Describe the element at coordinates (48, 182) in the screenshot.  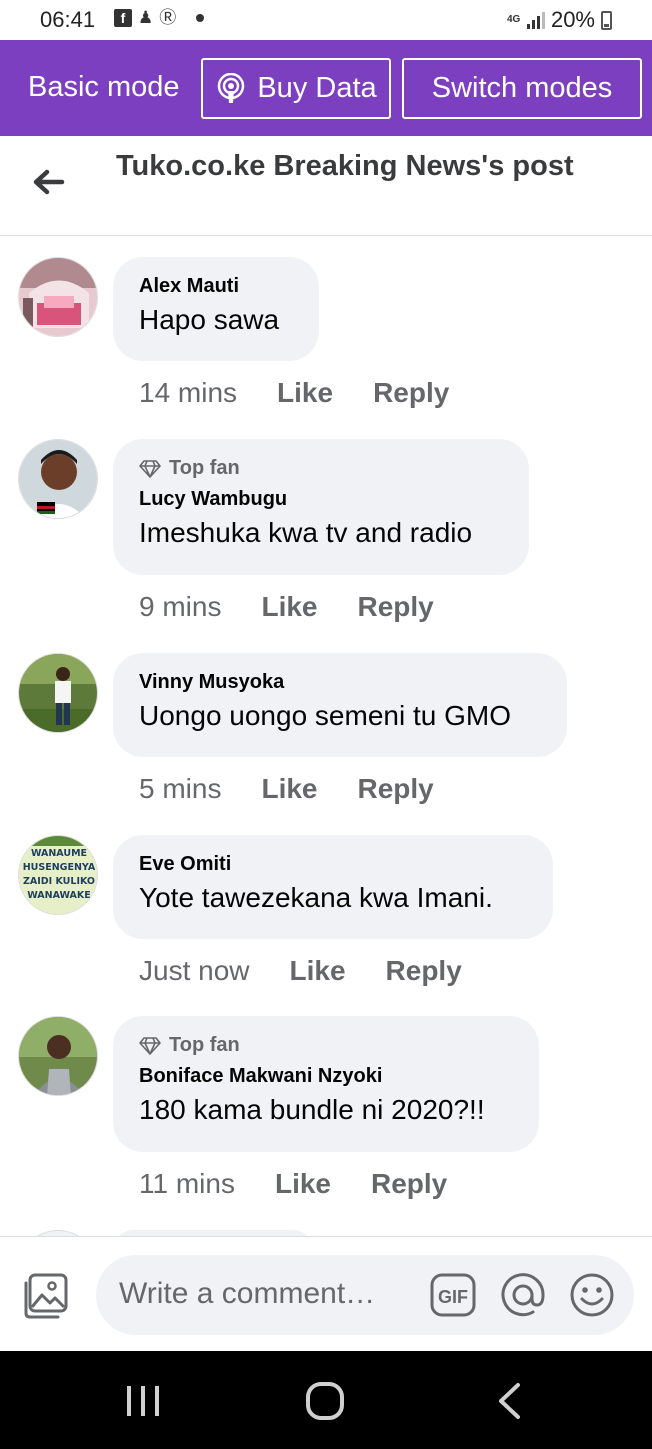
I see `back-arrow-icon` at that location.